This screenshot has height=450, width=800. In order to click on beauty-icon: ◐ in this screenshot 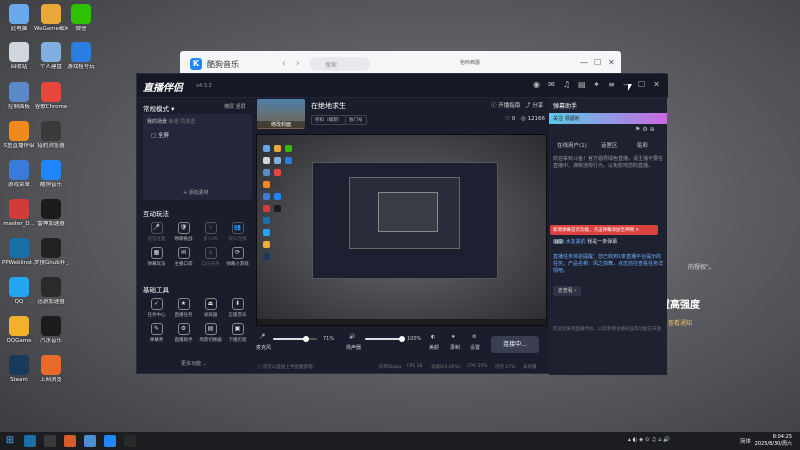, I will do `click(433, 337)`.